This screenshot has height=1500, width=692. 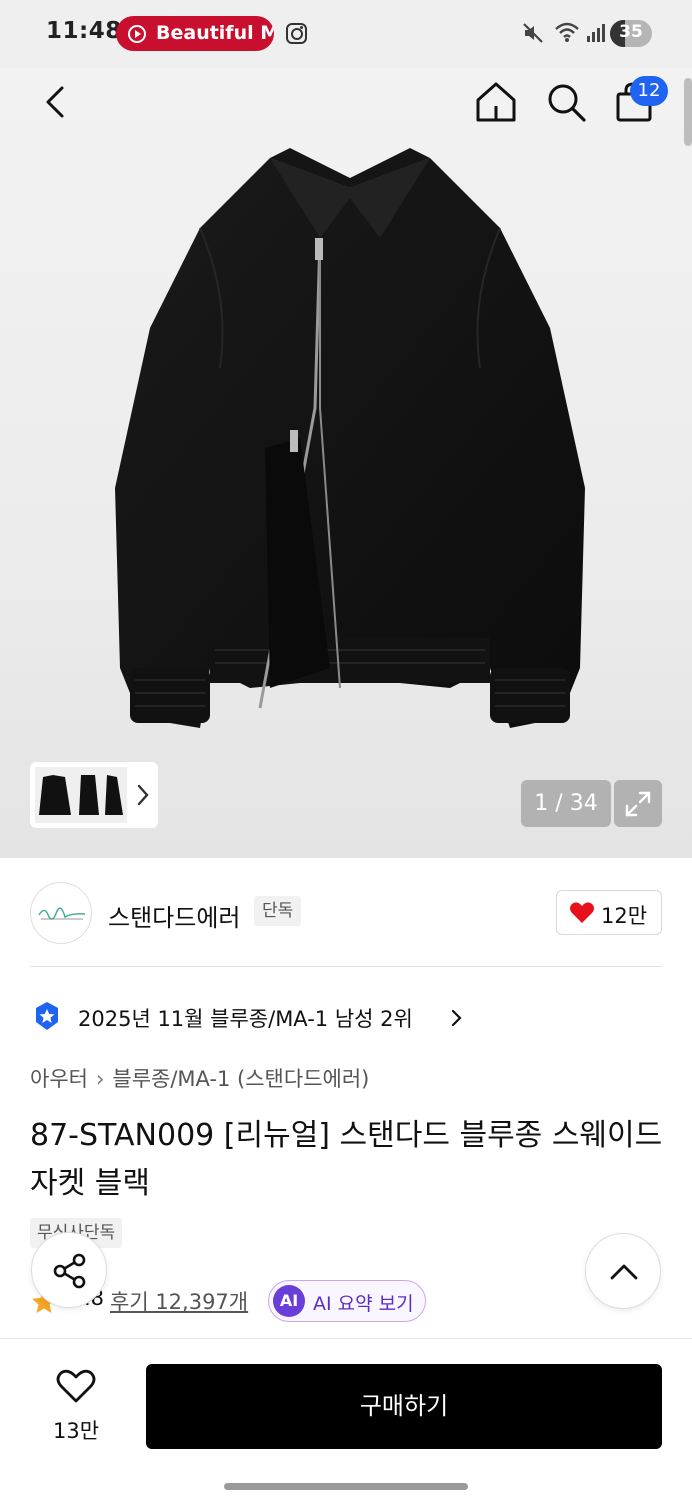 I want to click on gallery-page-counter: 1 / 34, so click(x=566, y=803).